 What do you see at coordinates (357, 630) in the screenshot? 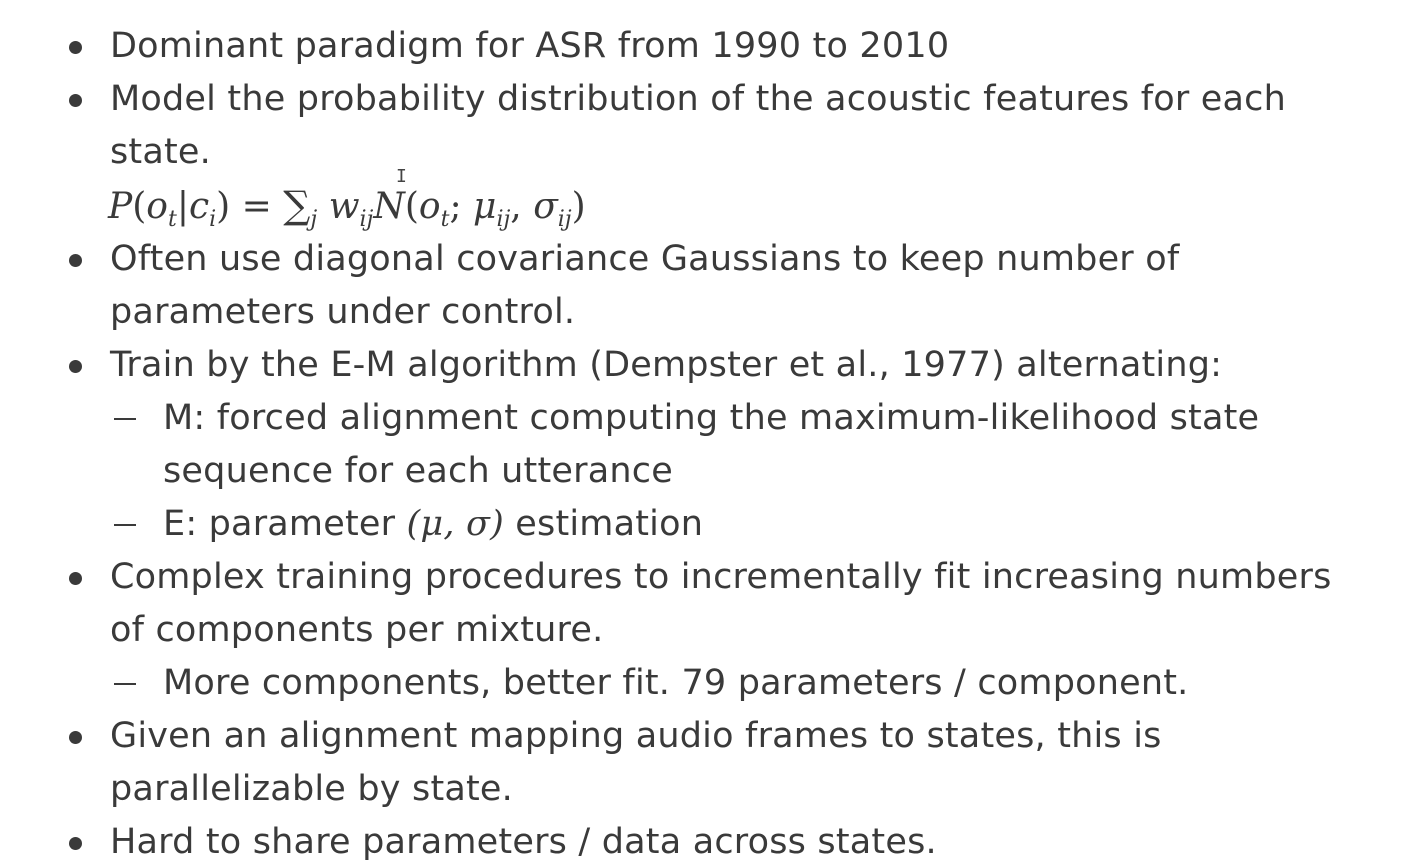
I see `bullet-text-continuation: of components per mixture.` at bounding box center [357, 630].